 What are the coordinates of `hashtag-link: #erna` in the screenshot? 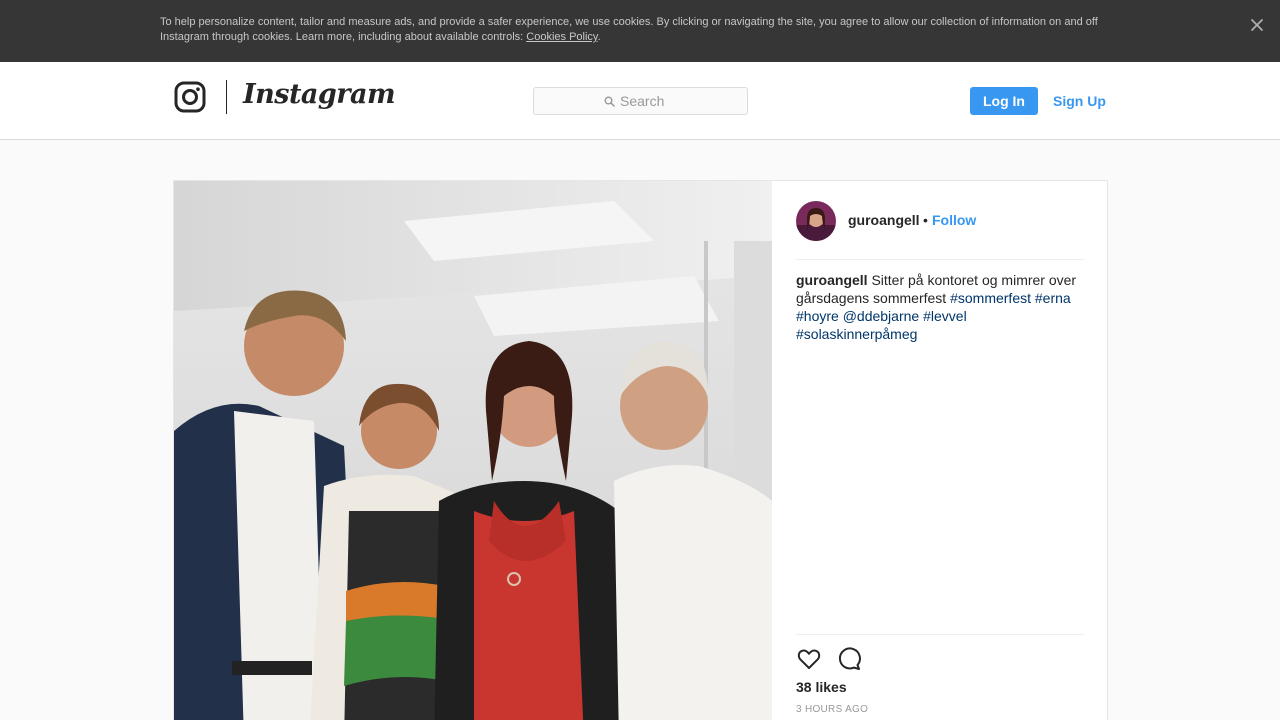 It's located at (1053, 298).